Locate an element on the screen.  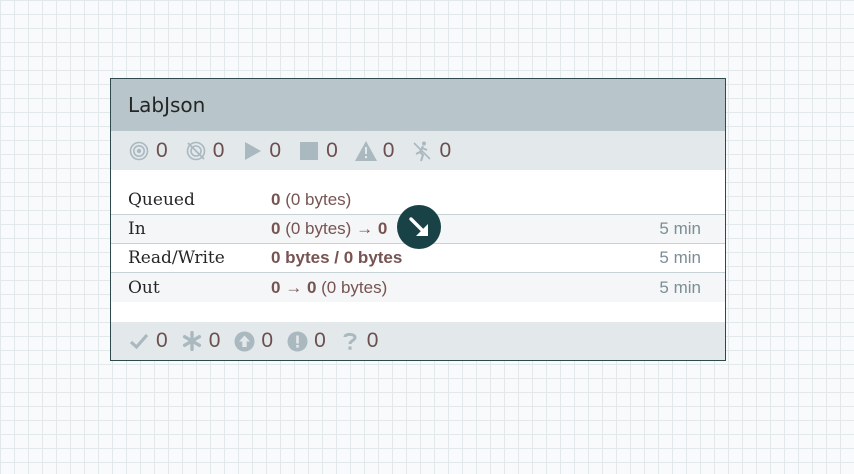
transmitting-count: 0 is located at coordinates (148, 151).